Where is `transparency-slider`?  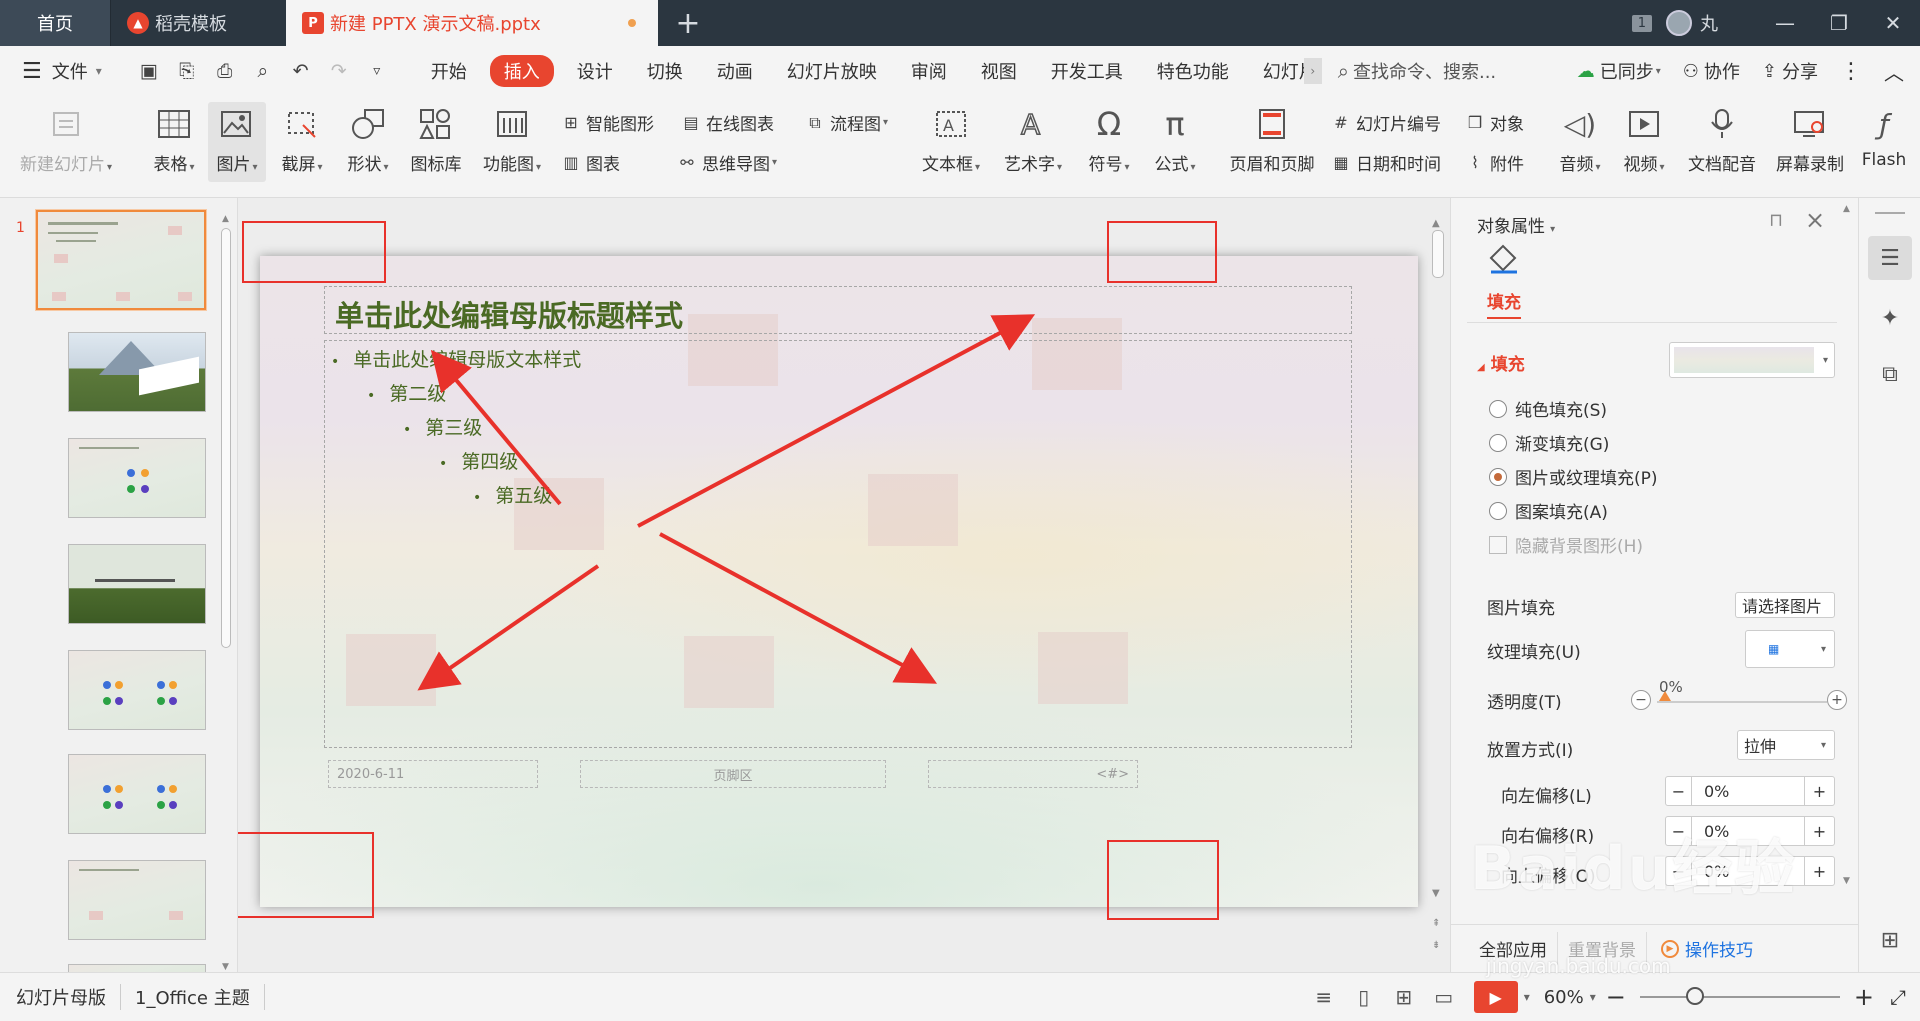
transparency-slider is located at coordinates (1742, 697).